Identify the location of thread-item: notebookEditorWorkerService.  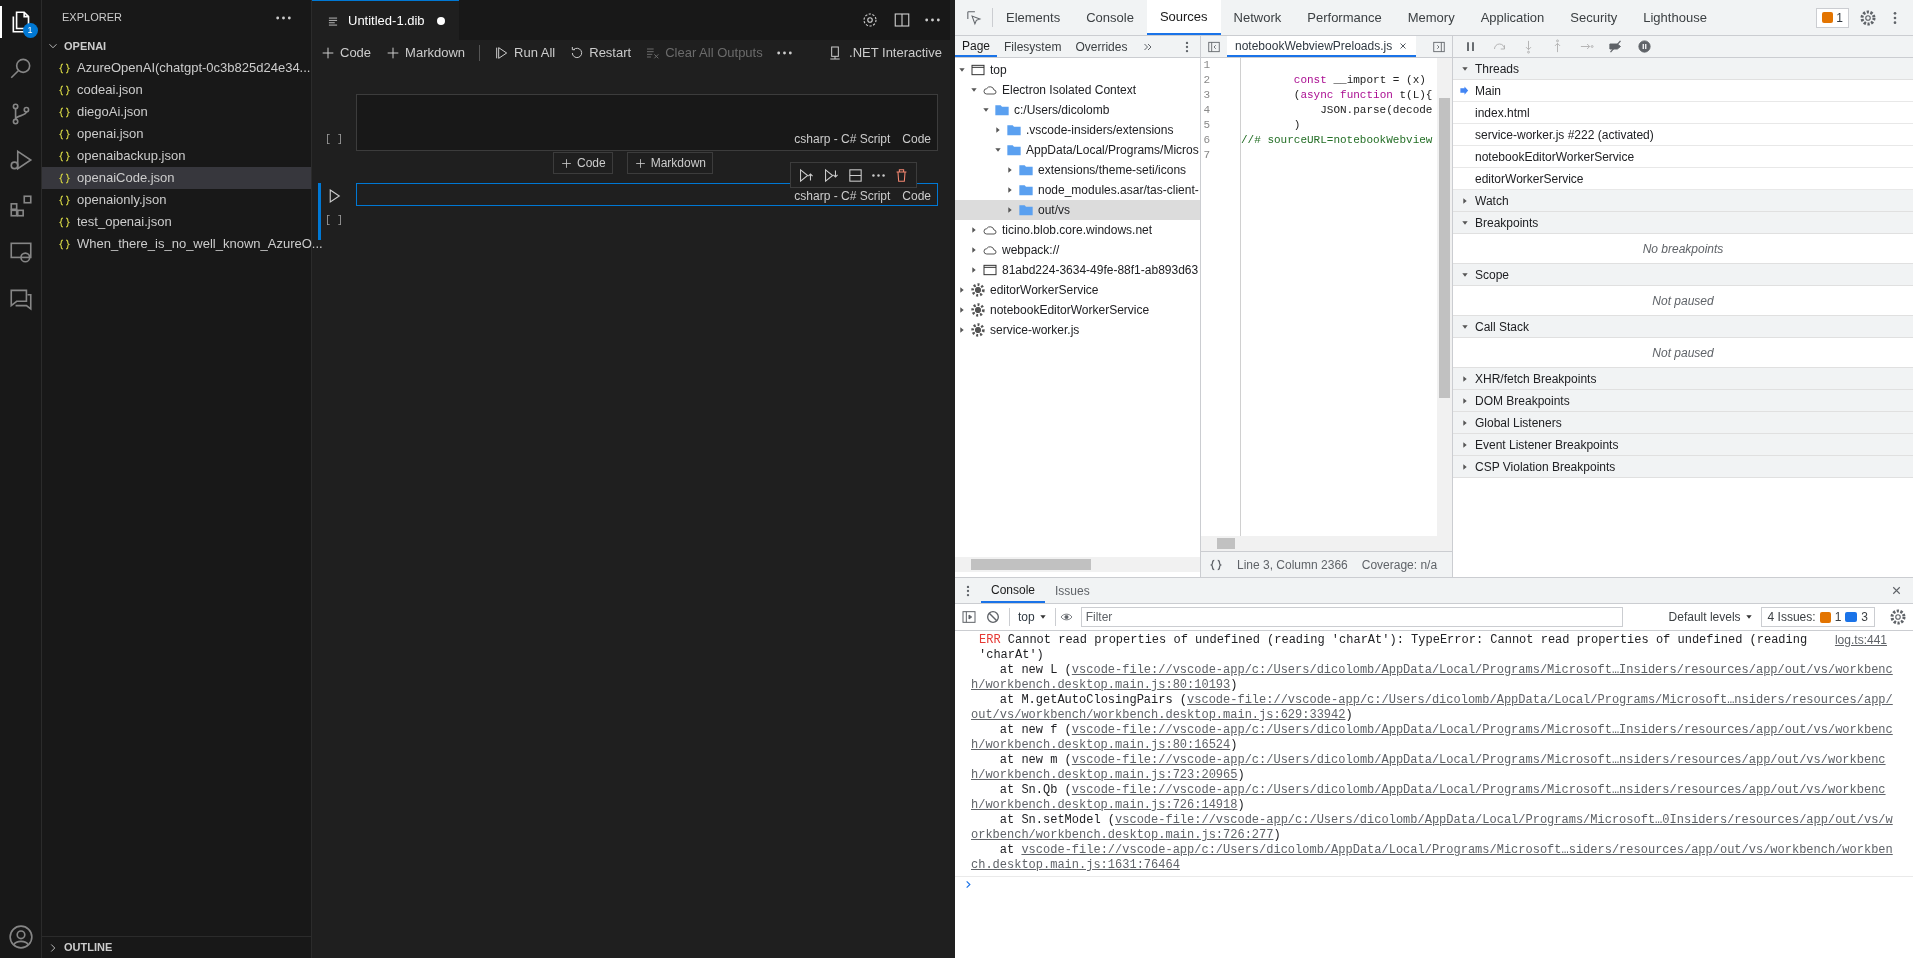
(1683, 157).